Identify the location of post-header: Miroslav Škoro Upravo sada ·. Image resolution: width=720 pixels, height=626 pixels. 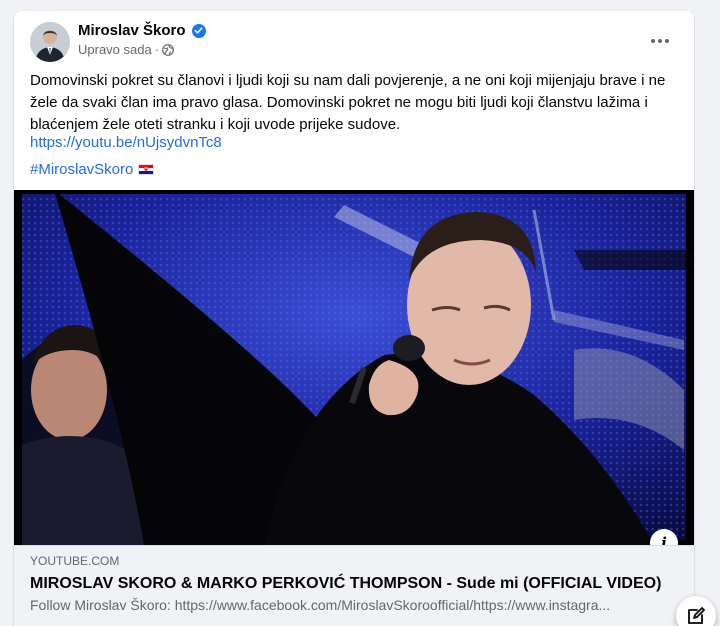
(354, 41).